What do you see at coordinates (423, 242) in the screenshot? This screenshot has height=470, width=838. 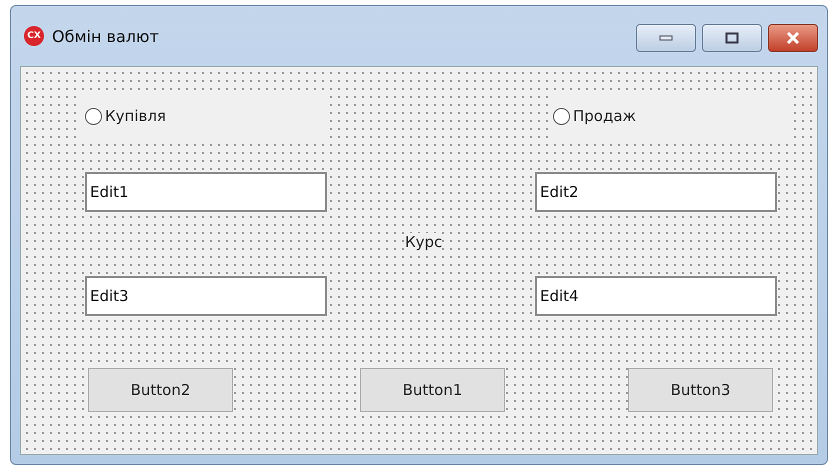 I see `rate-label: Курс` at bounding box center [423, 242].